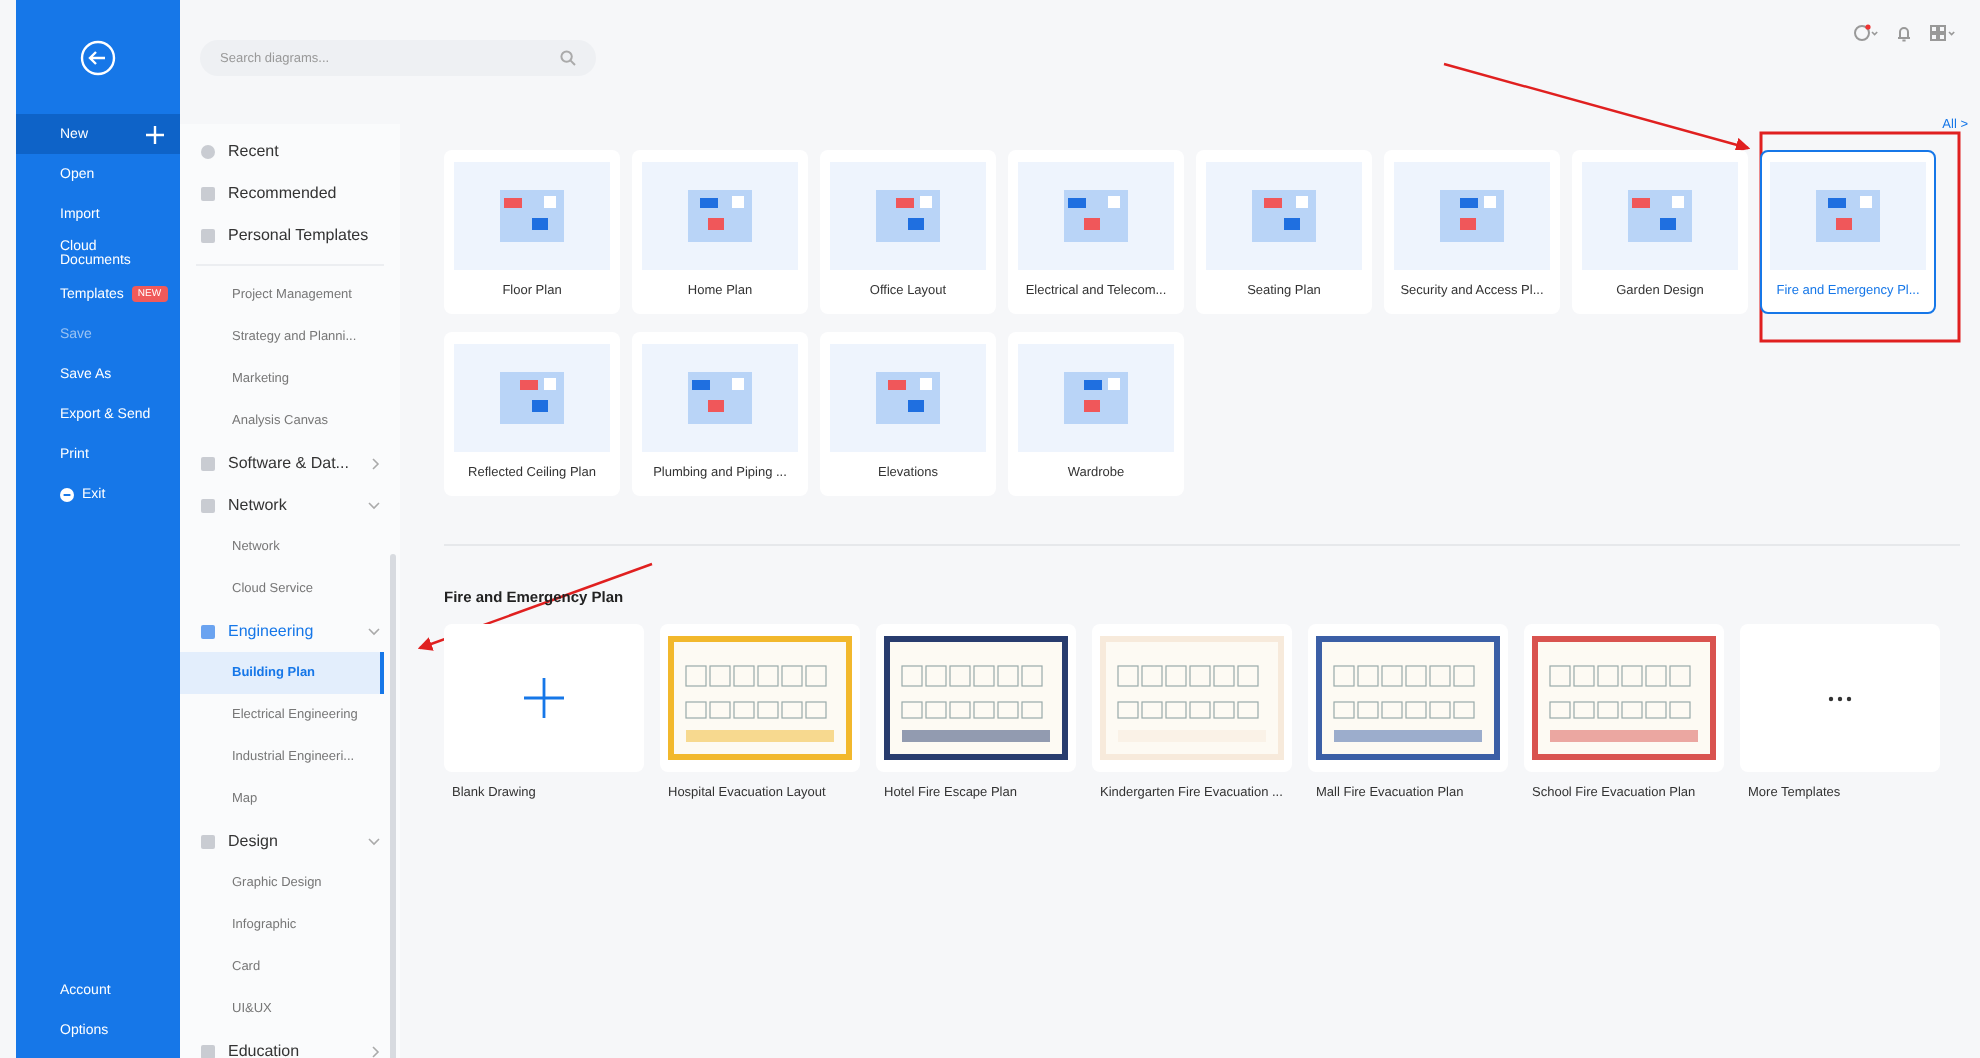 Image resolution: width=1980 pixels, height=1058 pixels. I want to click on search-icon, so click(568, 58).